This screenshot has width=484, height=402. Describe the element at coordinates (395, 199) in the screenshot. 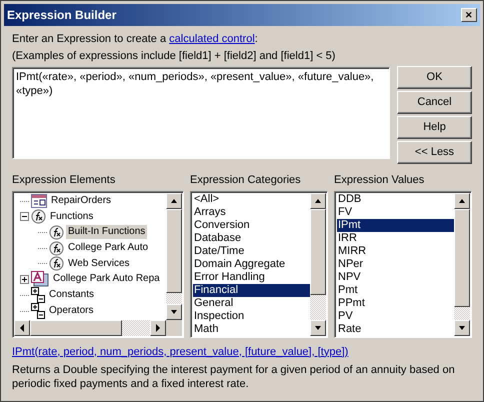

I see `list-item: DDB` at that location.